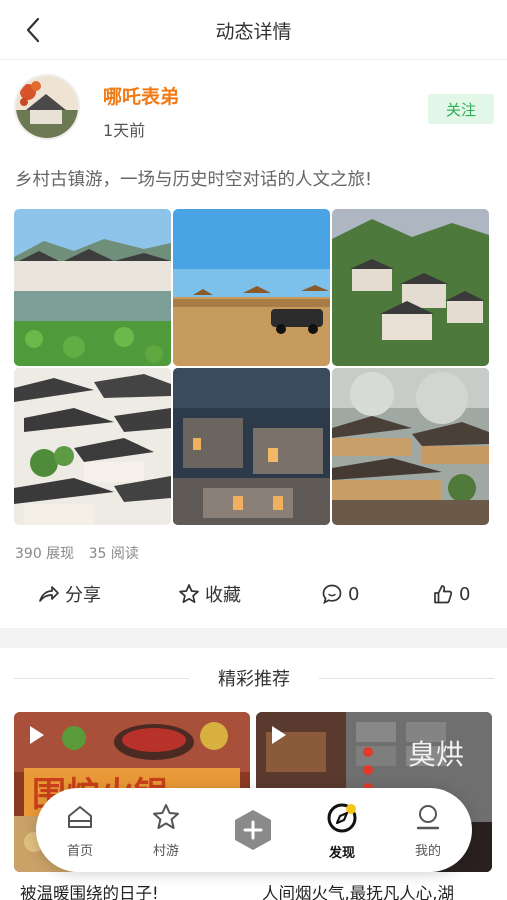  What do you see at coordinates (428, 817) in the screenshot?
I see `user-icon` at bounding box center [428, 817].